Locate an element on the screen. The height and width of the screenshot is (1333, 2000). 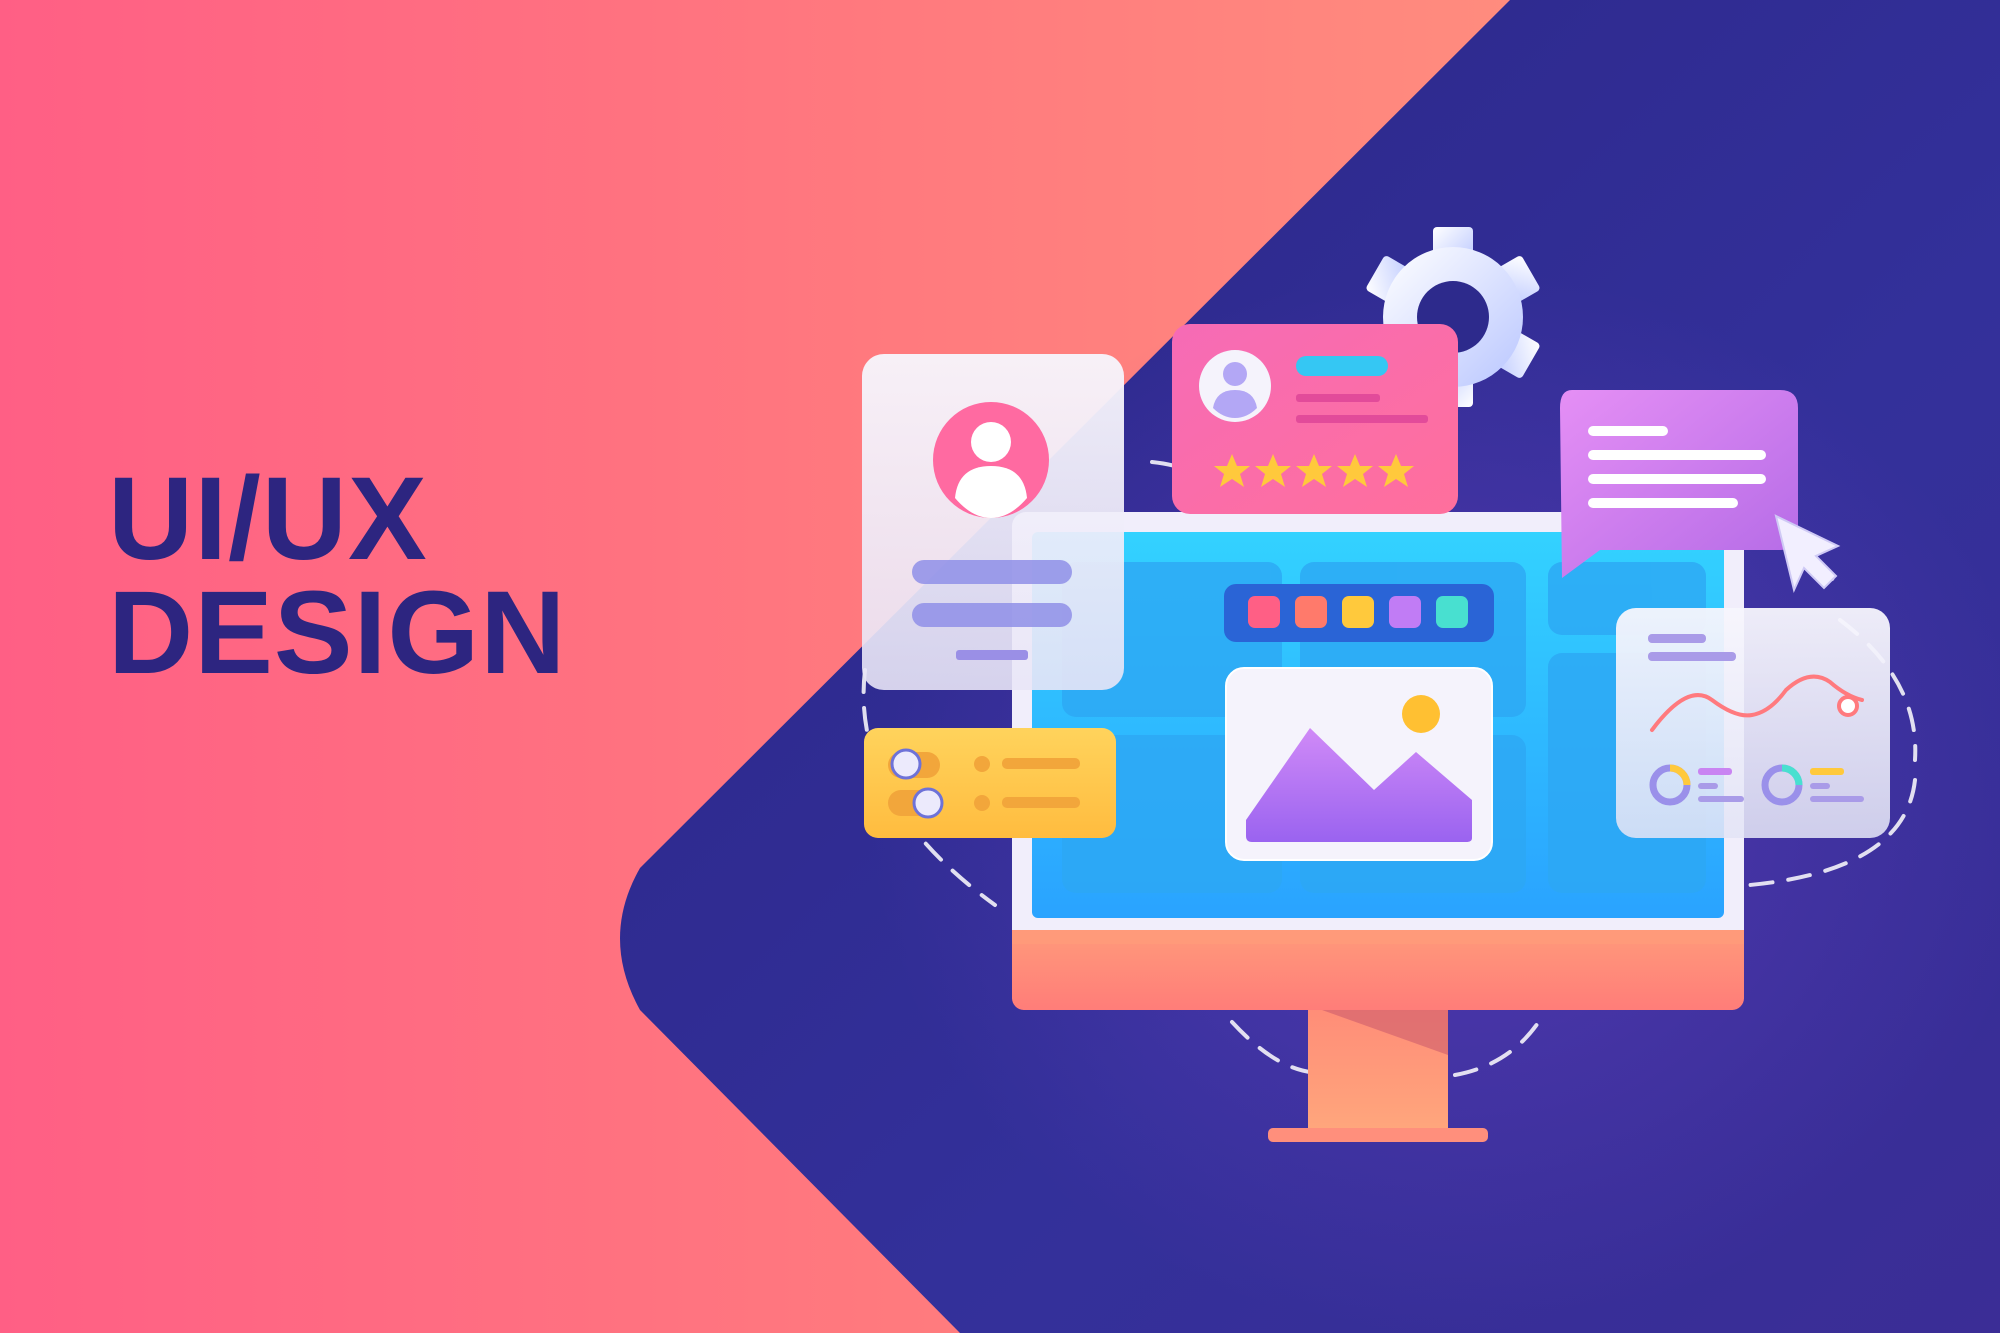
chat-bubble-card is located at coordinates (1679, 484).